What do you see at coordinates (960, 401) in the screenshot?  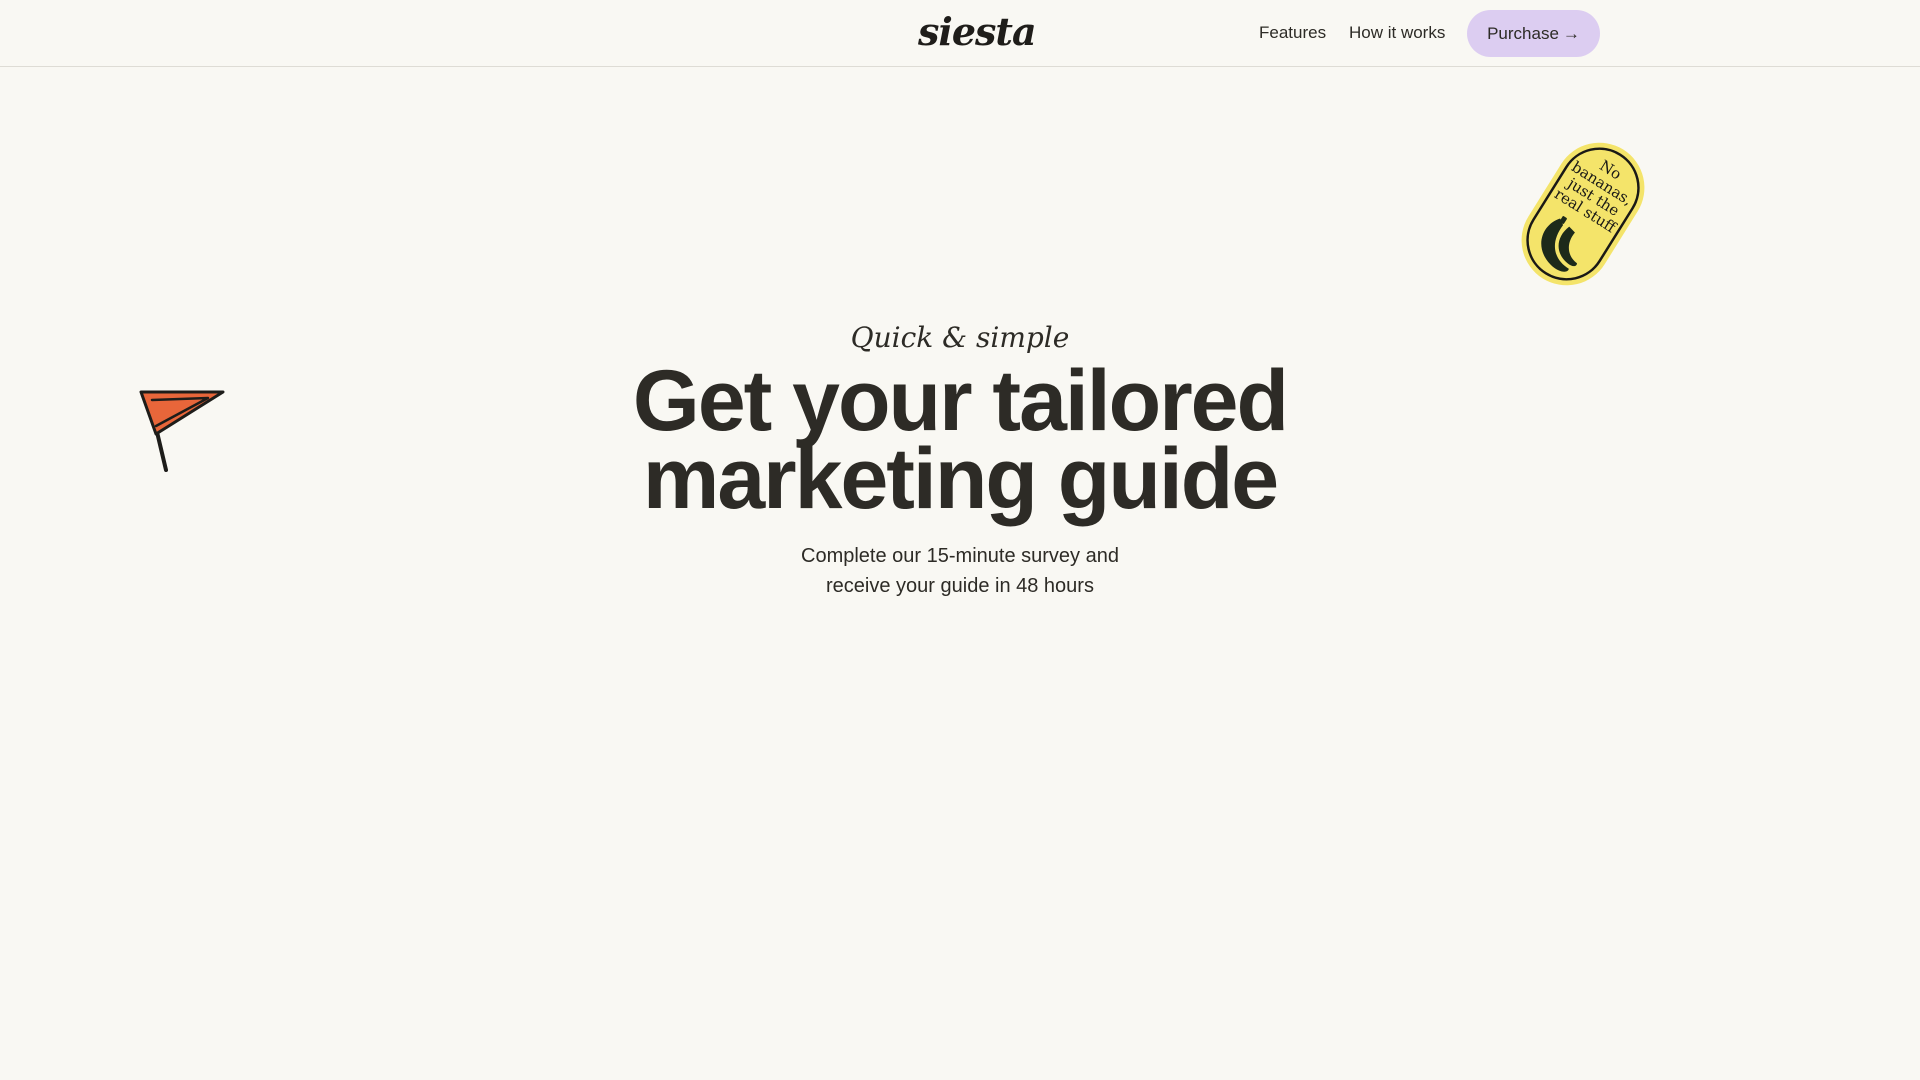 I see `hero-headline-line-1: Get your tailored` at bounding box center [960, 401].